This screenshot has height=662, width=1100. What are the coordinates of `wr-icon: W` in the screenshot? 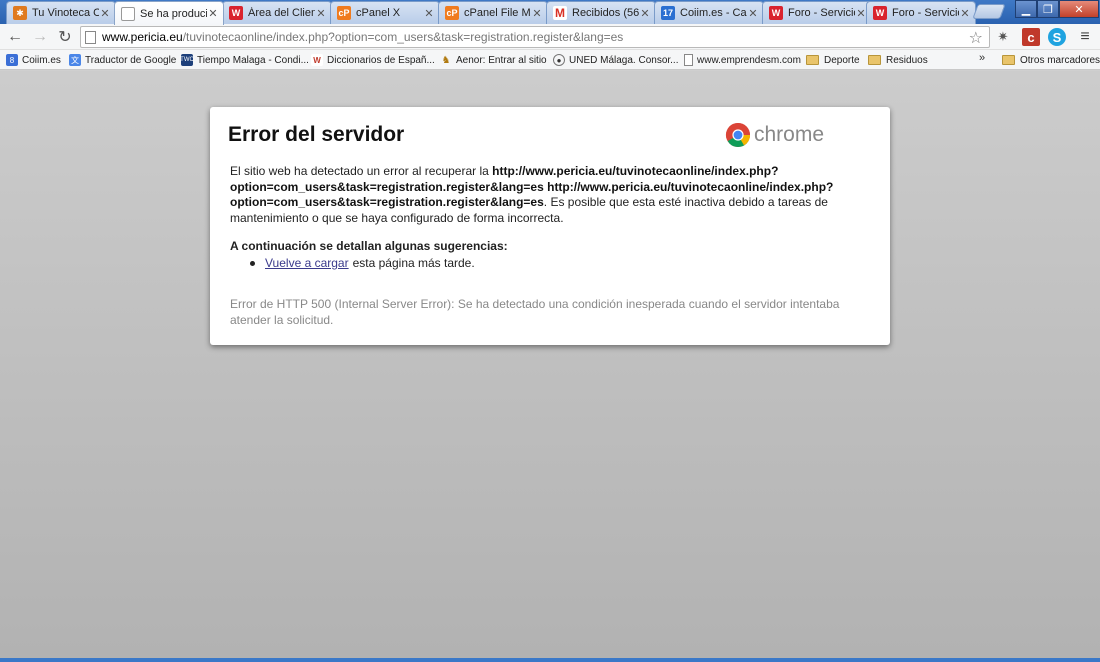 It's located at (317, 60).